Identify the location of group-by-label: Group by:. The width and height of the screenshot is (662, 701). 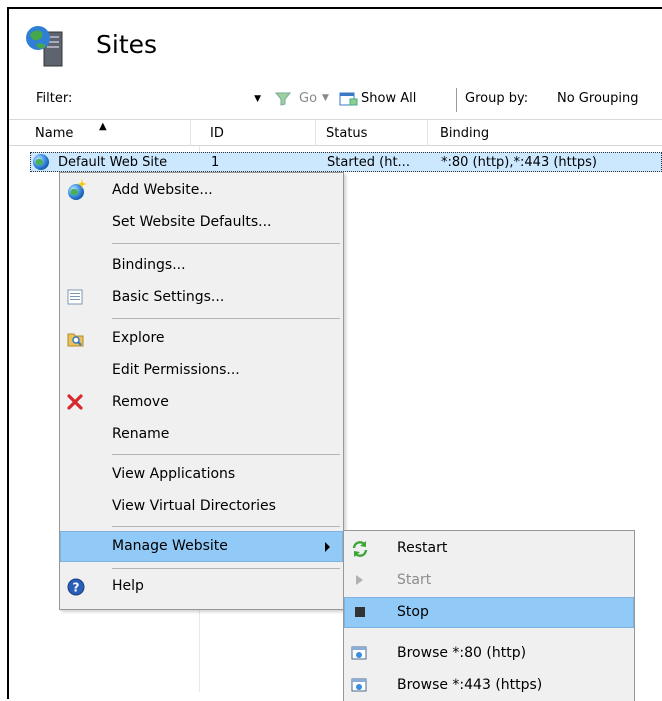
(497, 98).